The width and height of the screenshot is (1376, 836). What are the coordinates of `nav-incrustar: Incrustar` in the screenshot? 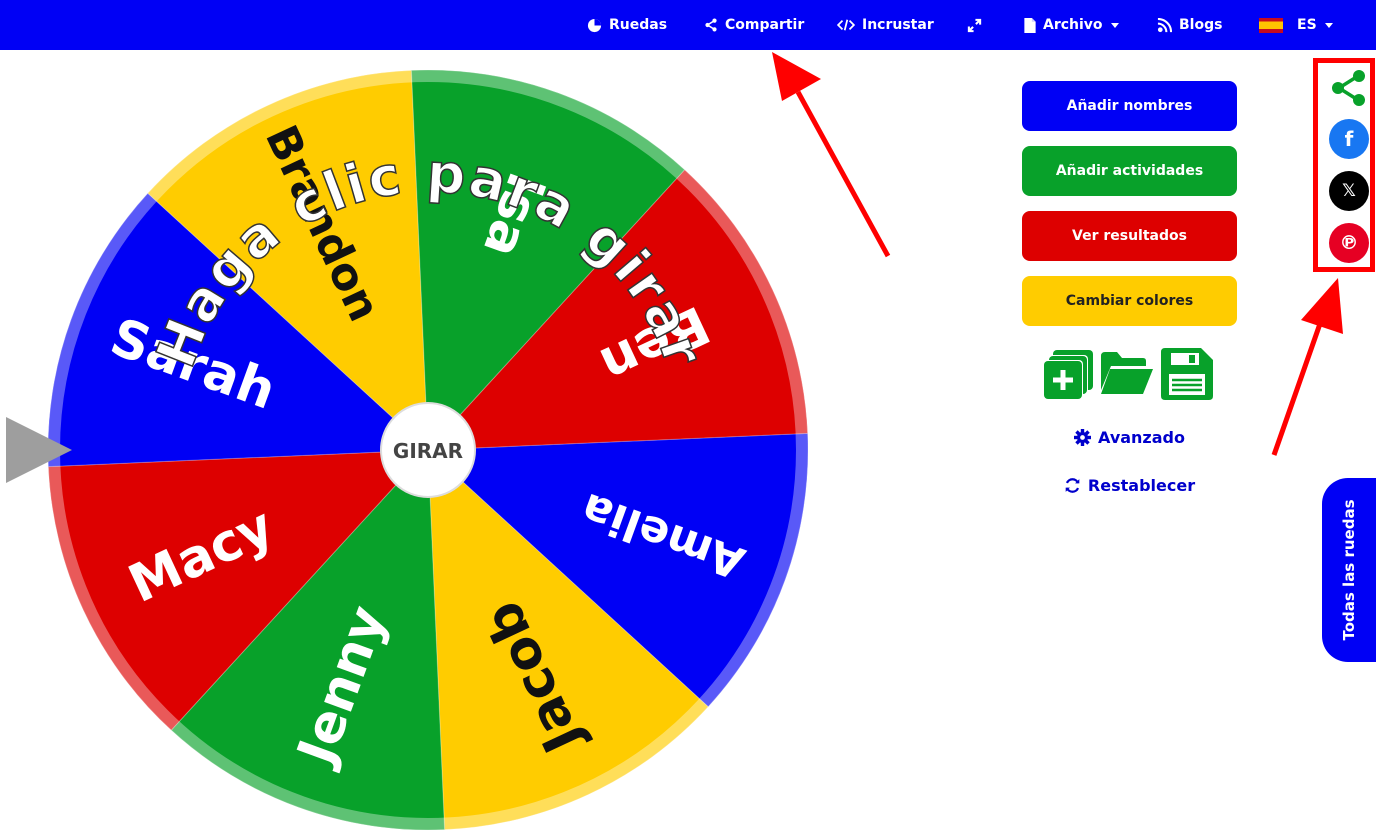 It's located at (885, 25).